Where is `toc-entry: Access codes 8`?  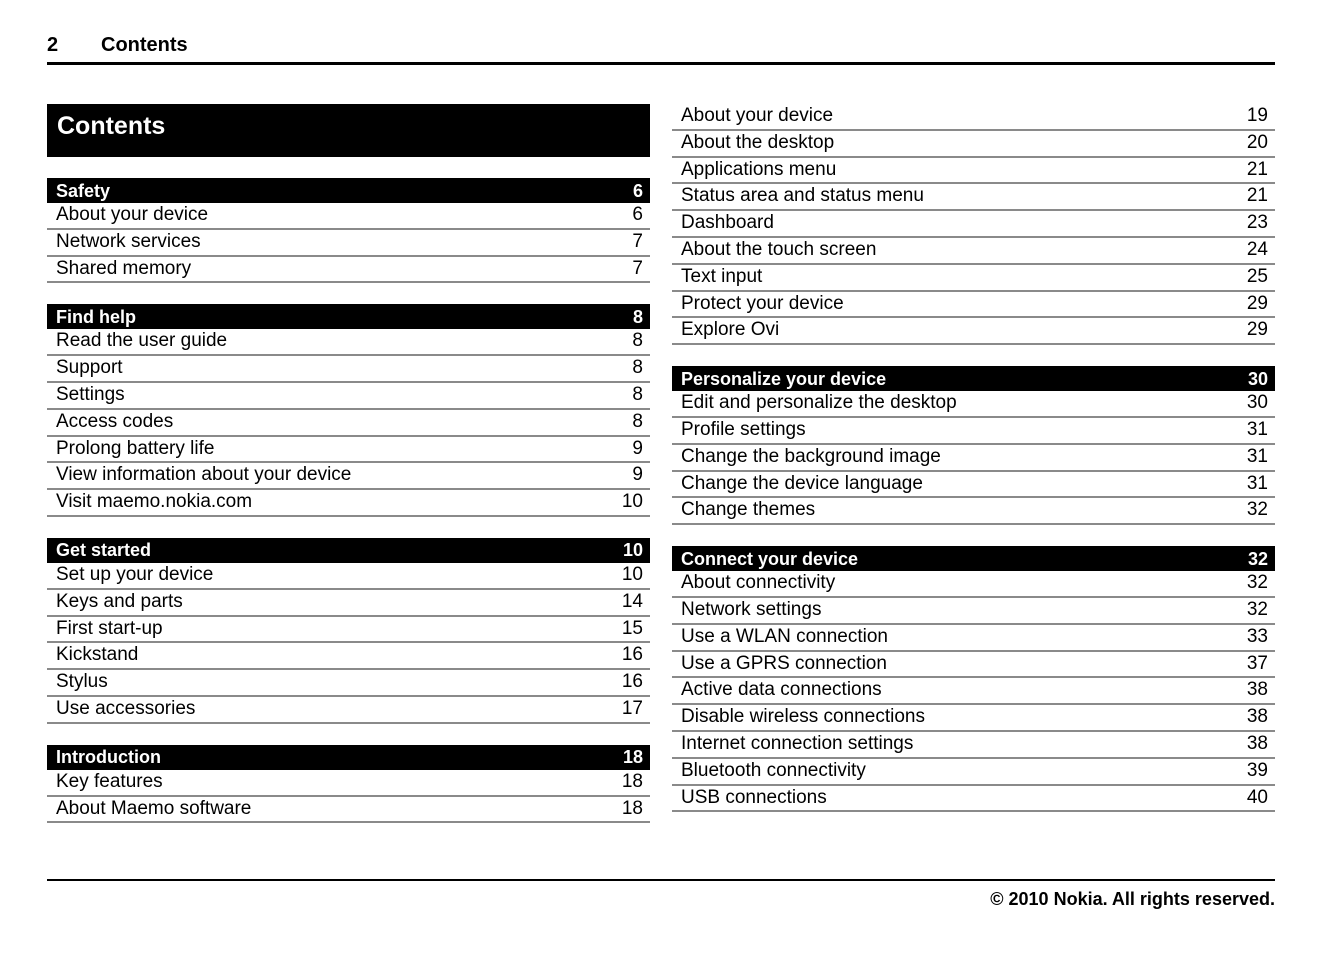 toc-entry: Access codes 8 is located at coordinates (348, 423).